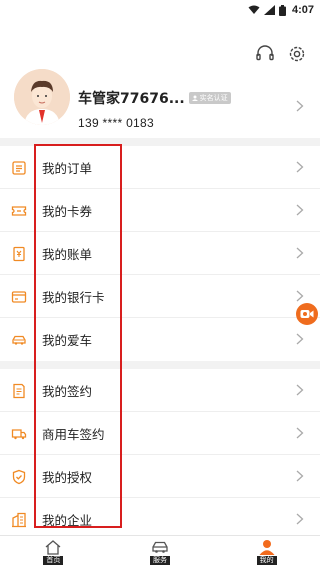 This screenshot has width=320, height=569. Describe the element at coordinates (160, 547) in the screenshot. I see `service-car-icon` at that location.